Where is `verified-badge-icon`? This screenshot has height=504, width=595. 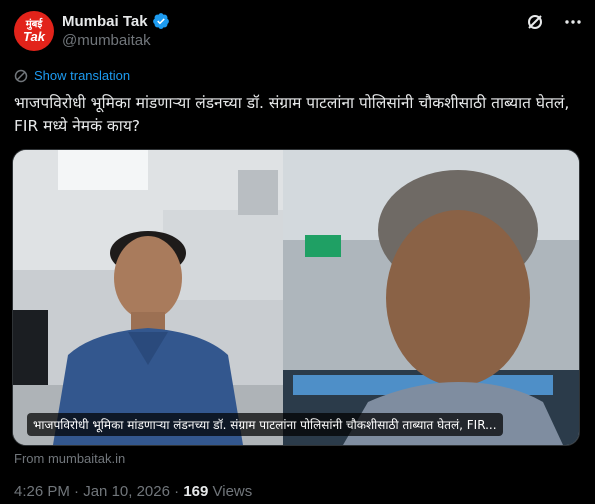 verified-badge-icon is located at coordinates (160, 21).